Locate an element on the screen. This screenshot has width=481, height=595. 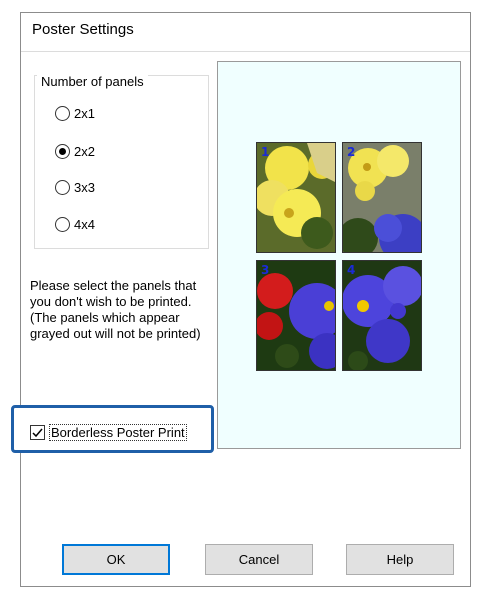
ok-button: OK is located at coordinates (116, 559).